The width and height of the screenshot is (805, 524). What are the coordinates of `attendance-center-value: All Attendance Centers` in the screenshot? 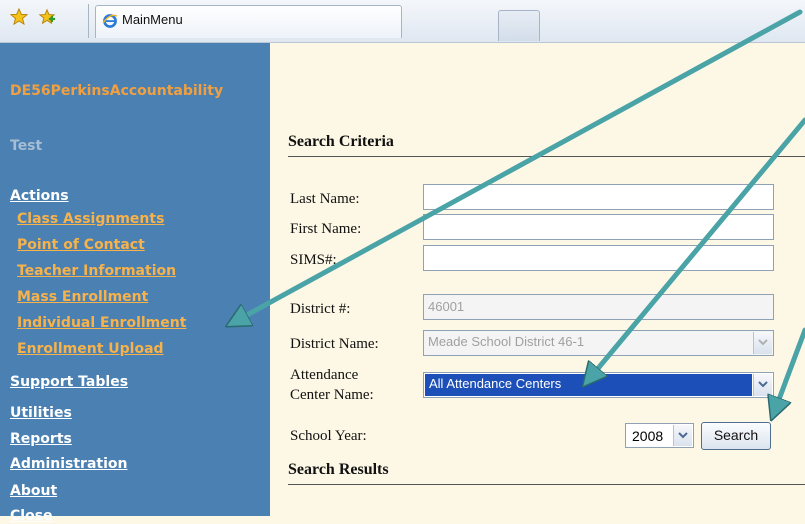 It's located at (588, 385).